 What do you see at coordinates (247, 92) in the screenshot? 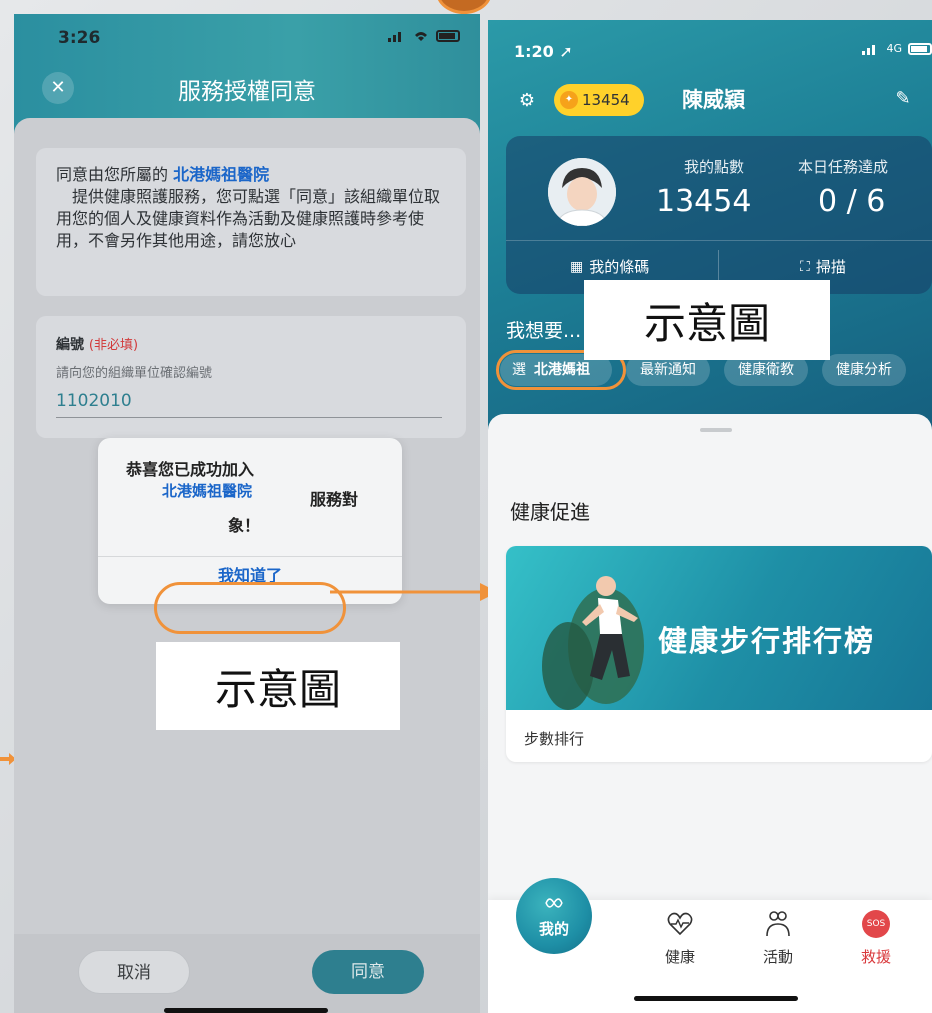
I see `page-title: 服務授權同意` at bounding box center [247, 92].